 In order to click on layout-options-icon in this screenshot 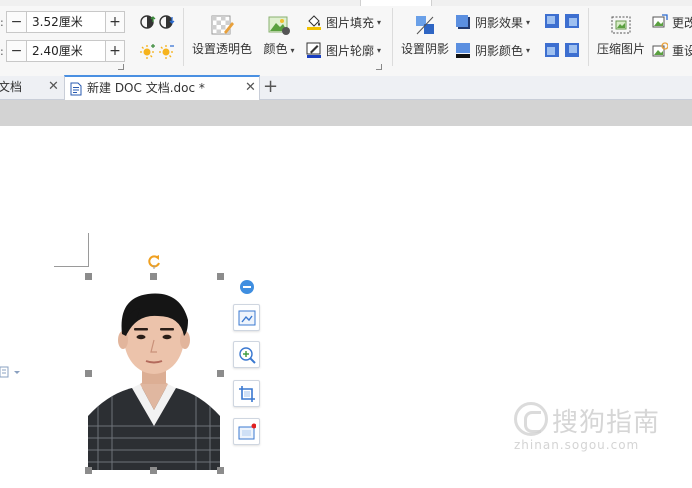, I will do `click(247, 318)`.